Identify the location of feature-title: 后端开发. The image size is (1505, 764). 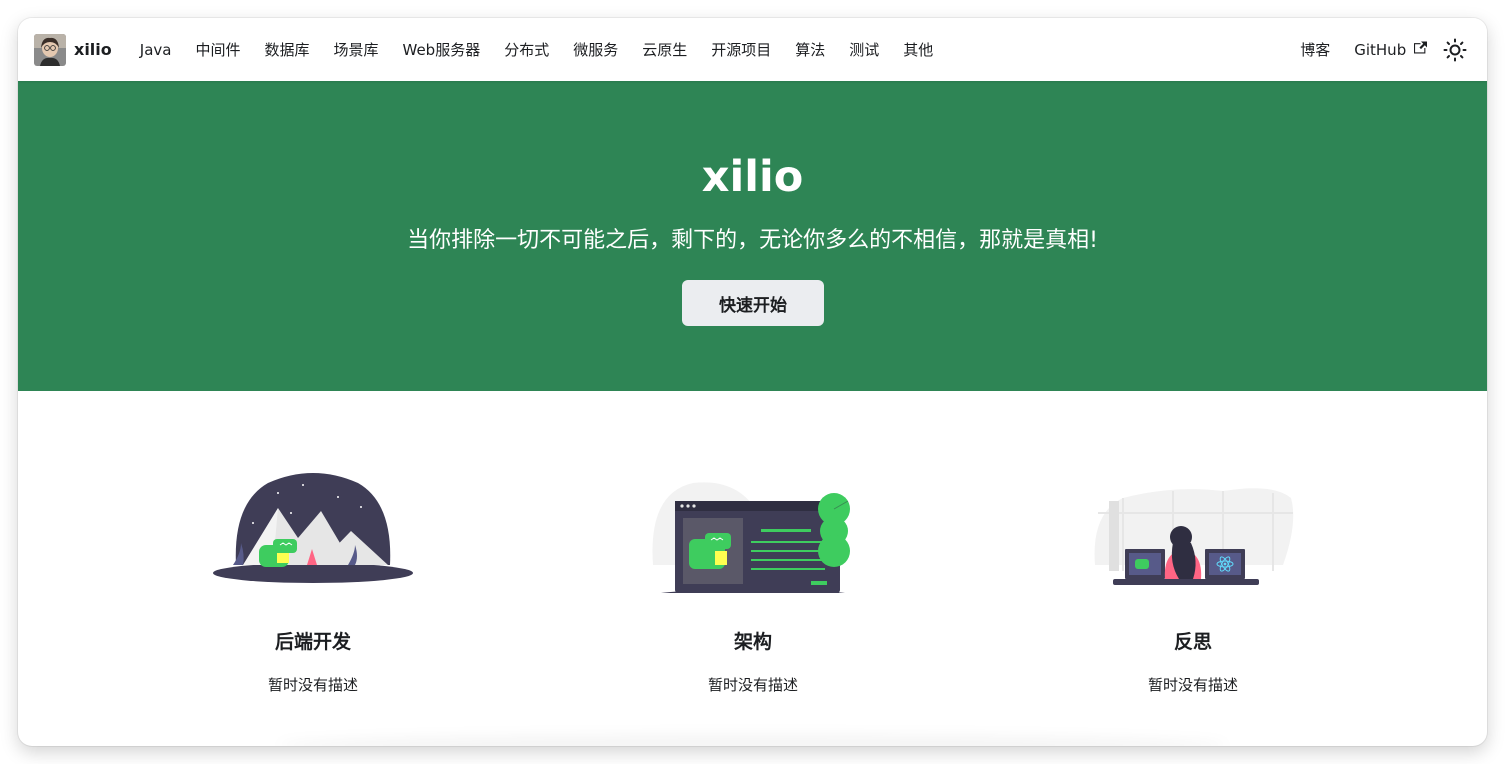
(312, 642).